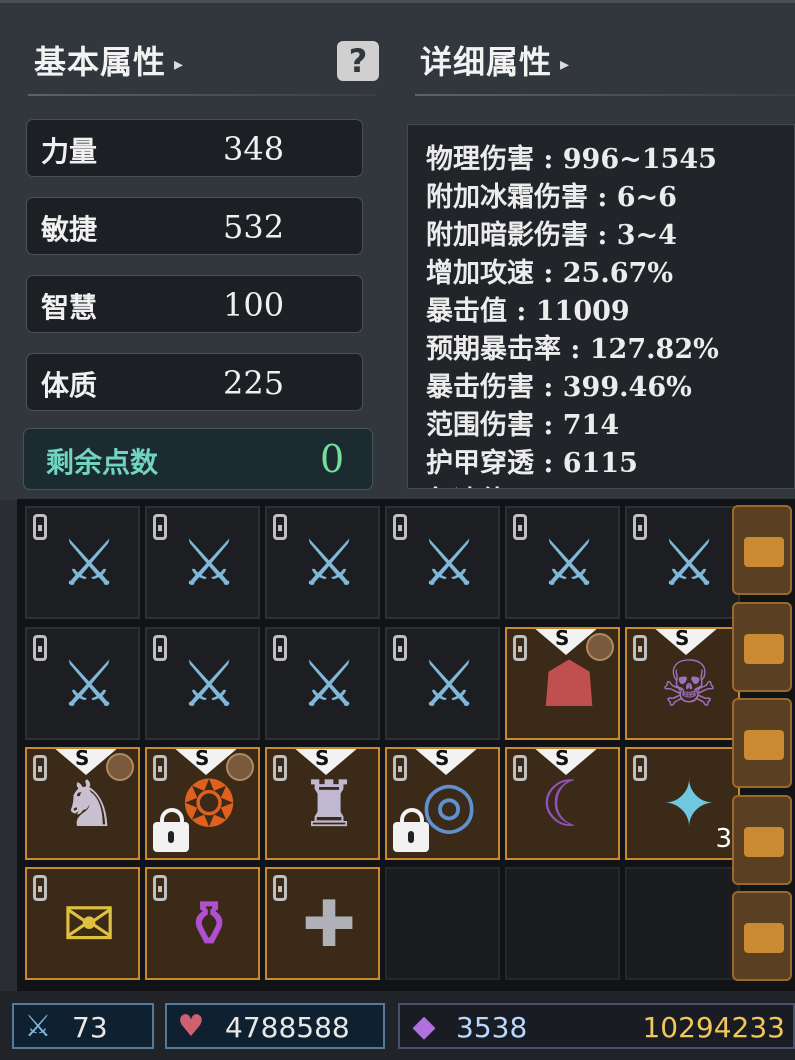 Image resolution: width=795 pixels, height=1060 pixels. Describe the element at coordinates (605, 95) in the screenshot. I see `divider` at that location.